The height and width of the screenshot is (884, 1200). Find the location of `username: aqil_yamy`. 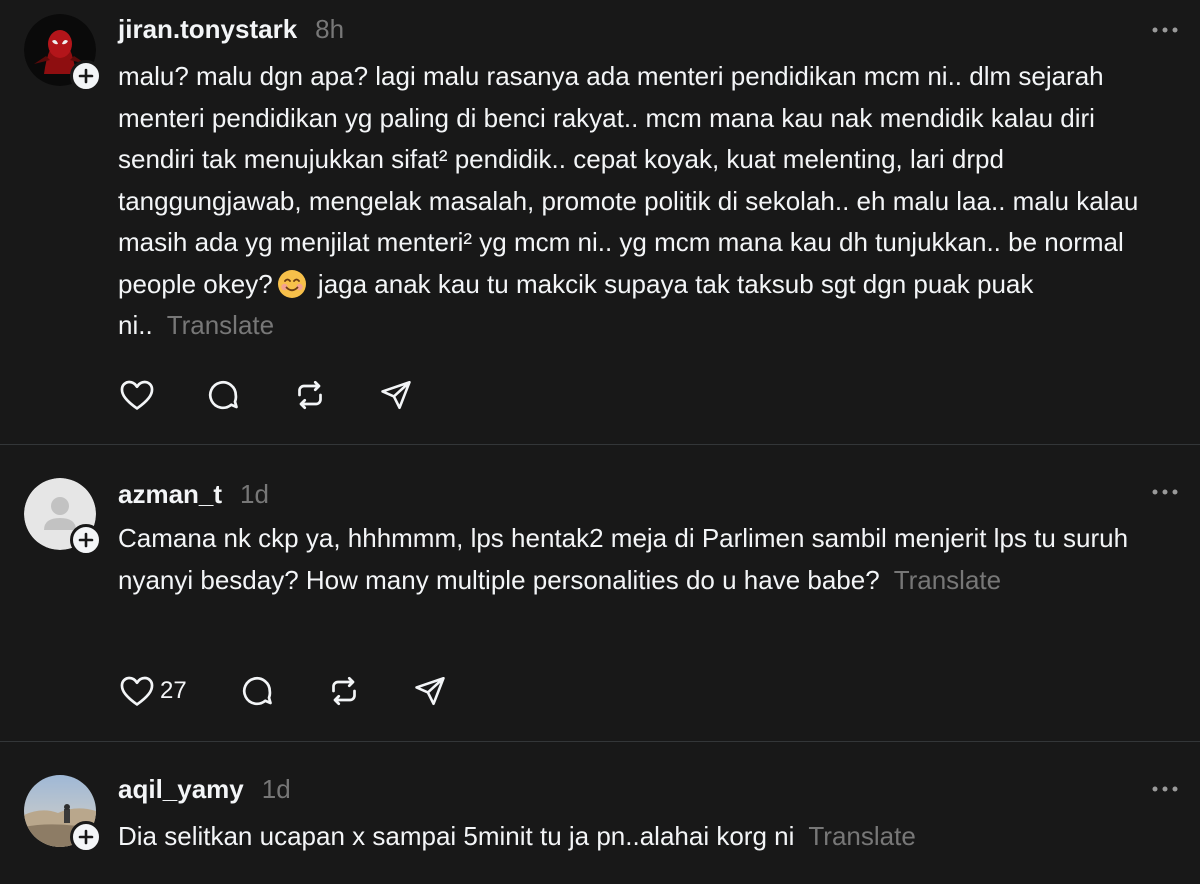

username: aqil_yamy is located at coordinates (181, 789).